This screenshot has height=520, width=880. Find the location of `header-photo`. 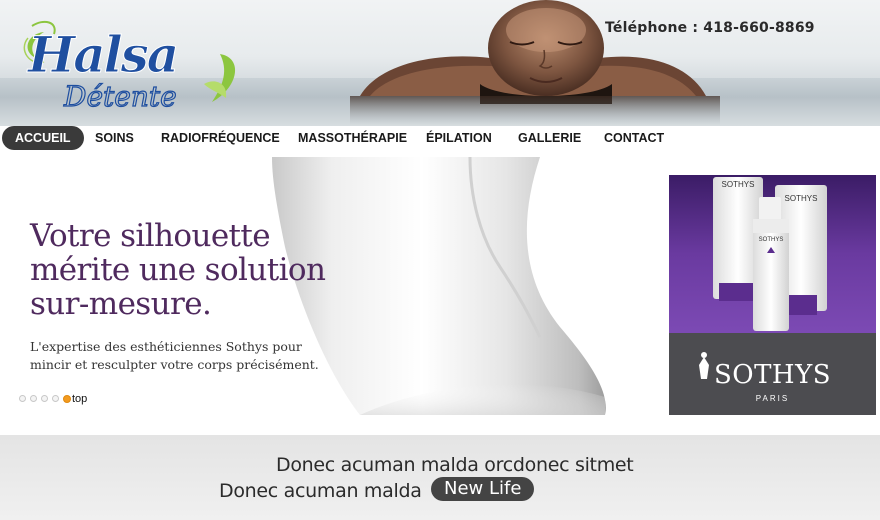

header-photo is located at coordinates (535, 63).